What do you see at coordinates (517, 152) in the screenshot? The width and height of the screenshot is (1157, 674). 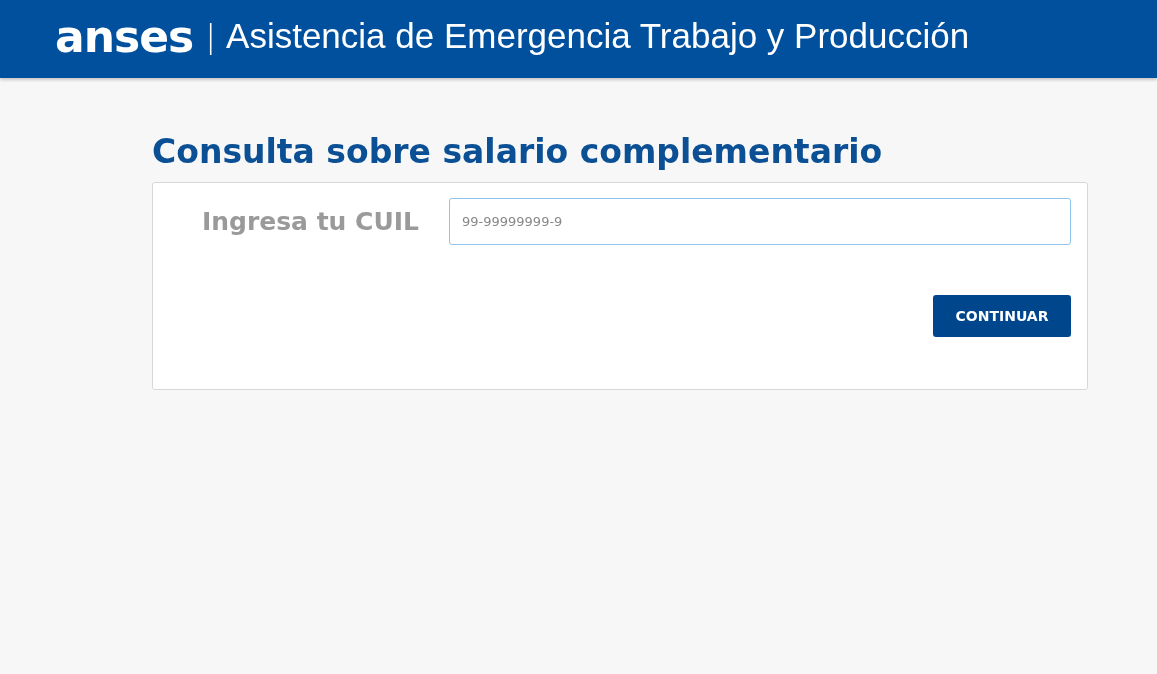 I see `page-title: Consulta sobre salario complementario` at bounding box center [517, 152].